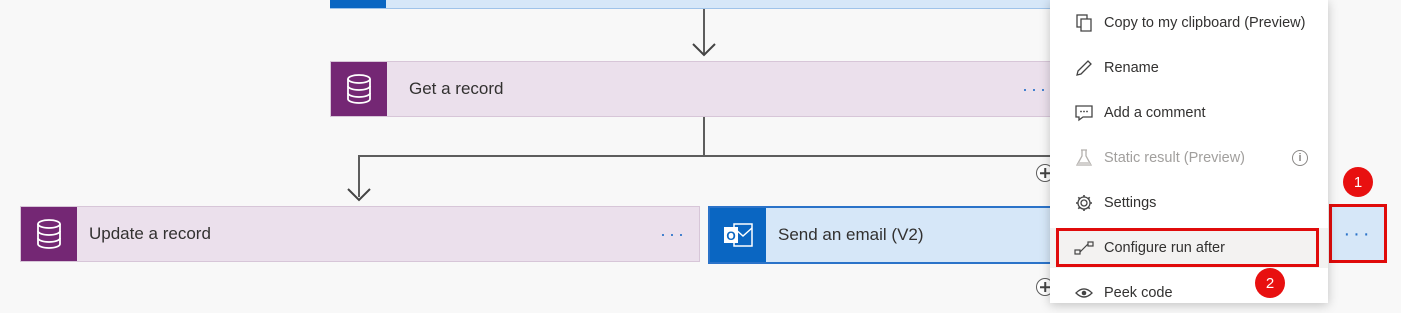 This screenshot has height=313, width=1401. Describe the element at coordinates (691, 4) in the screenshot. I see `previous-action-card` at that location.